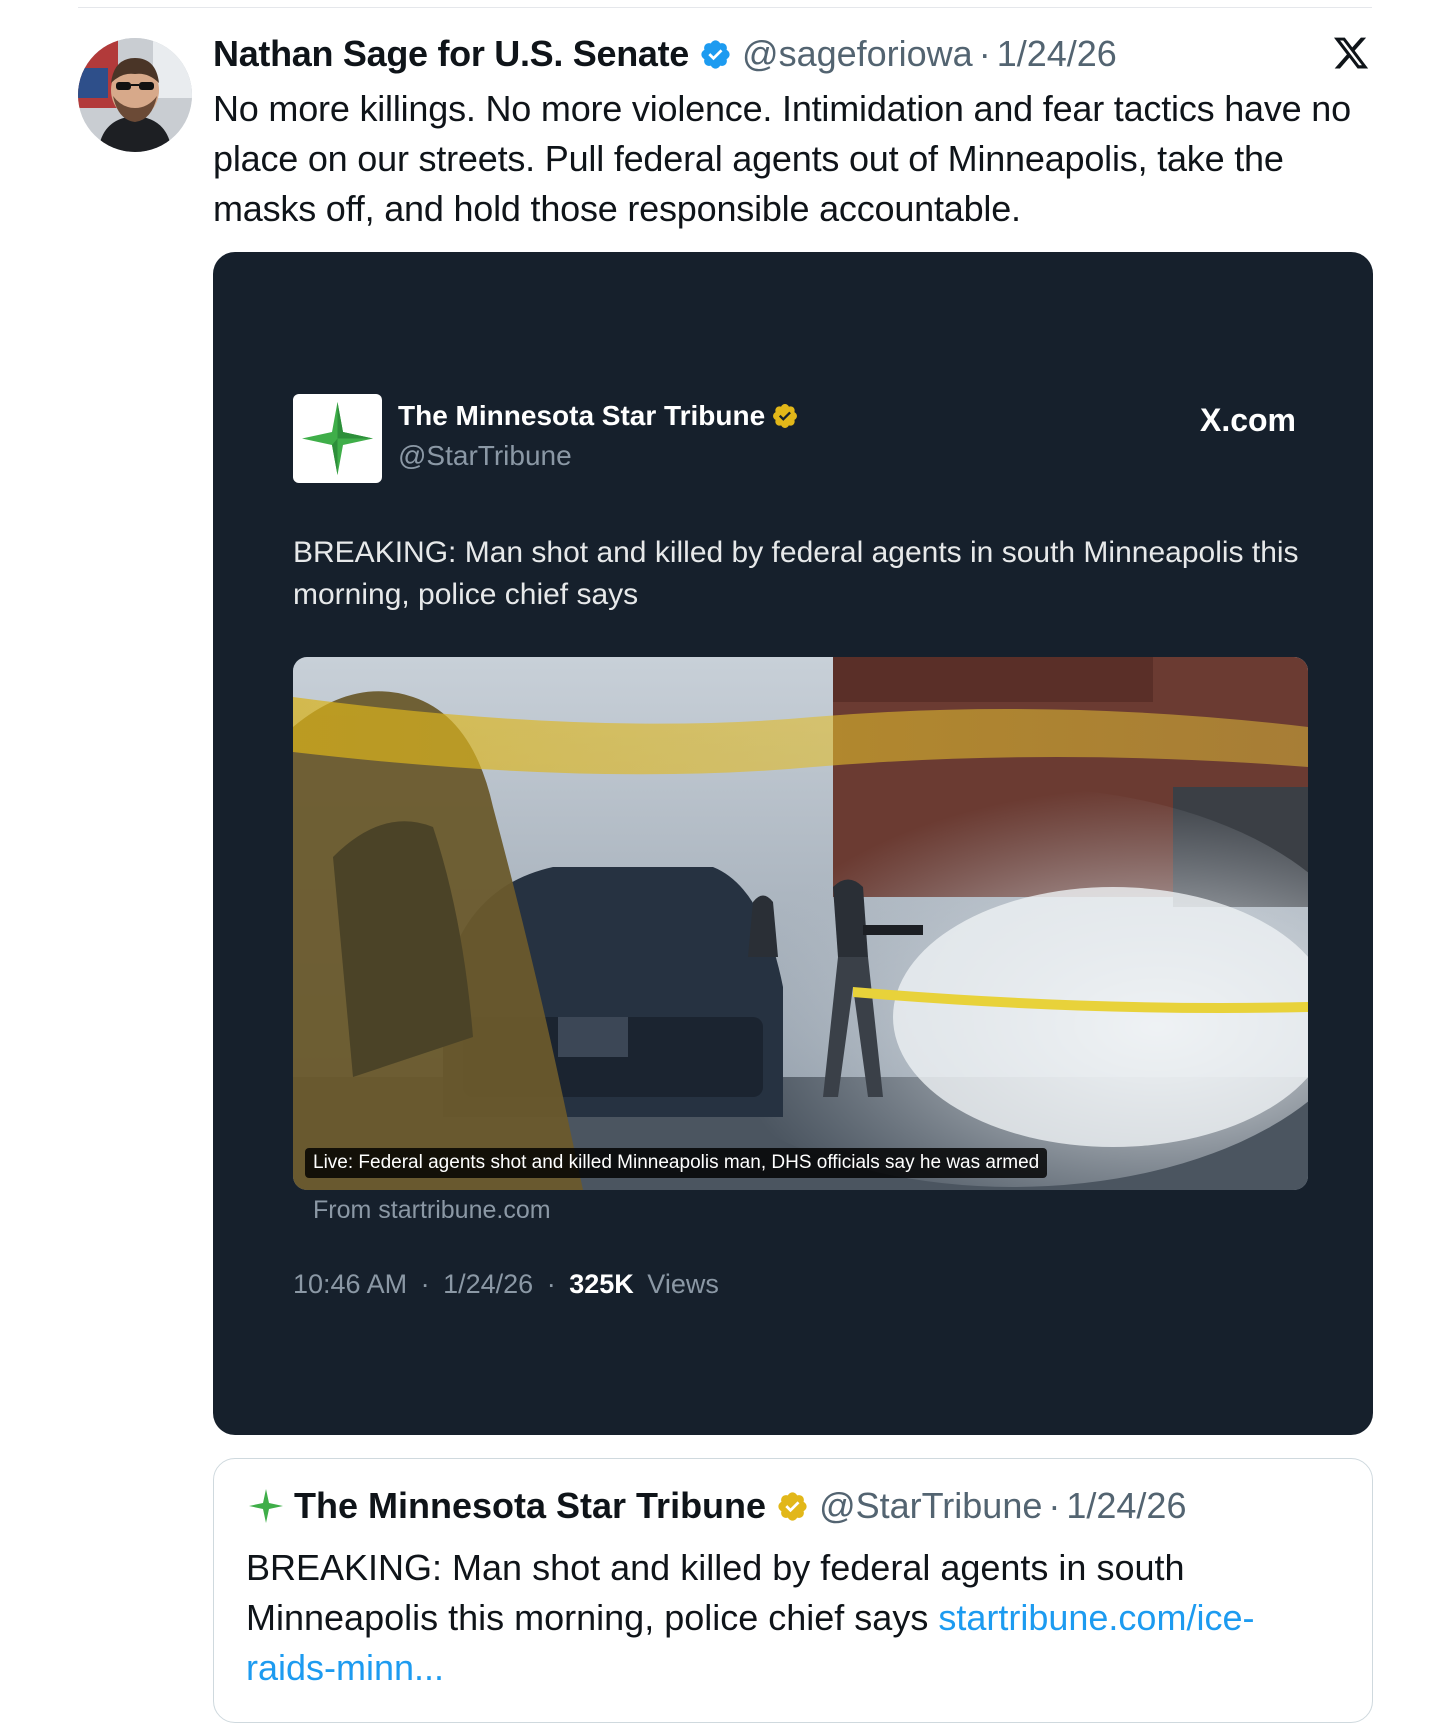 The width and height of the screenshot is (1448, 1730). I want to click on link-source: From startribune.com, so click(432, 1210).